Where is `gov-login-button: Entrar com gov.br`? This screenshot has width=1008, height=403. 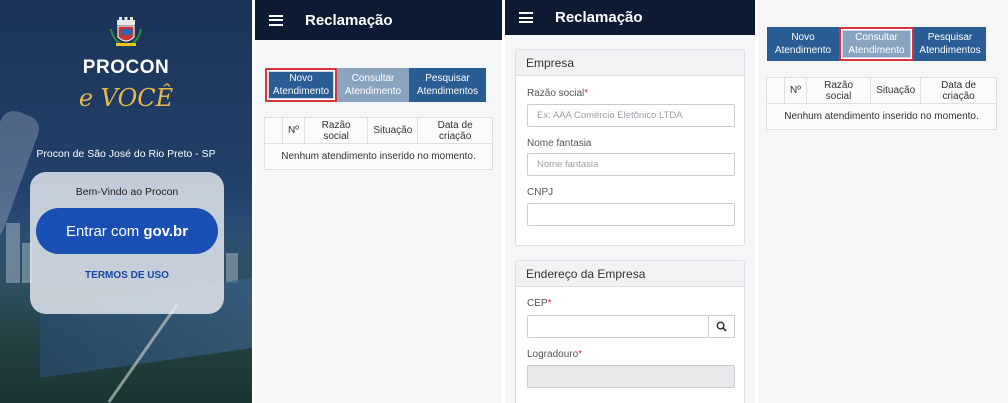 gov-login-button: Entrar com gov.br is located at coordinates (127, 231).